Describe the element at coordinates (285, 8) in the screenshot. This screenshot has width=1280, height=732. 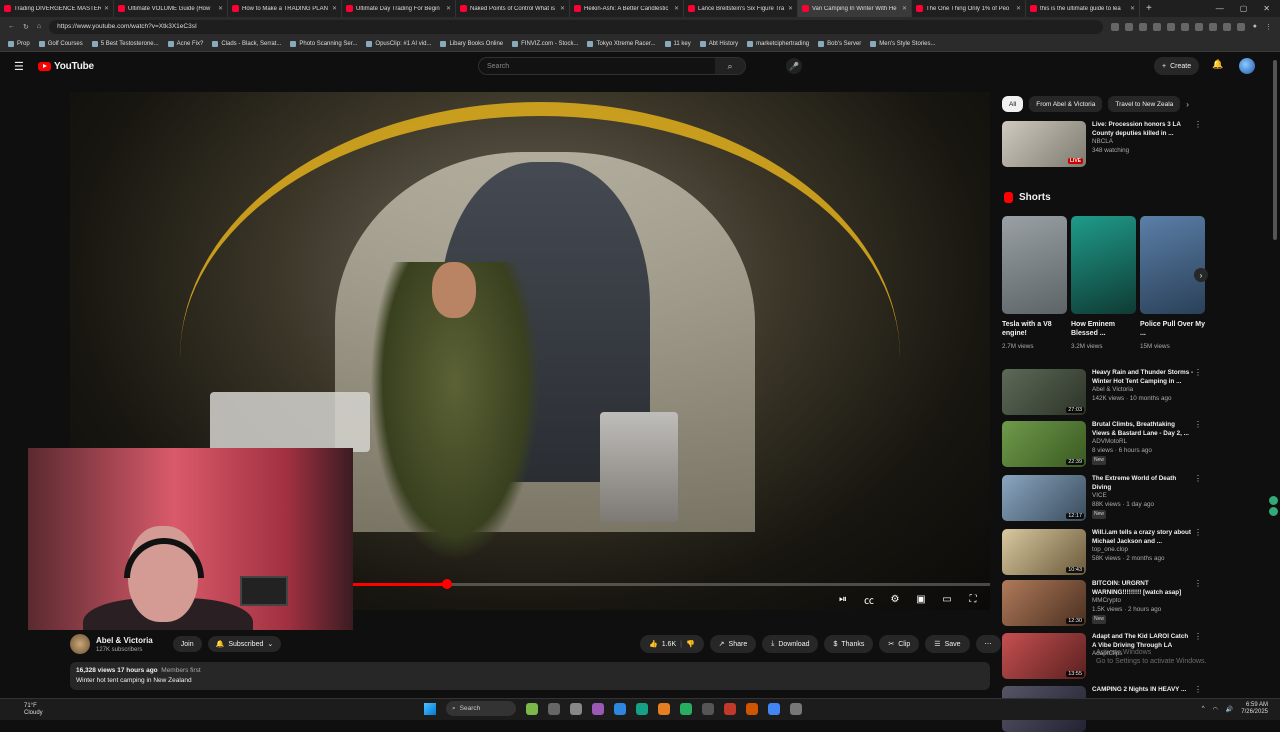
I see `browser-tab: How to Make a TRADING PLAN ✕` at that location.